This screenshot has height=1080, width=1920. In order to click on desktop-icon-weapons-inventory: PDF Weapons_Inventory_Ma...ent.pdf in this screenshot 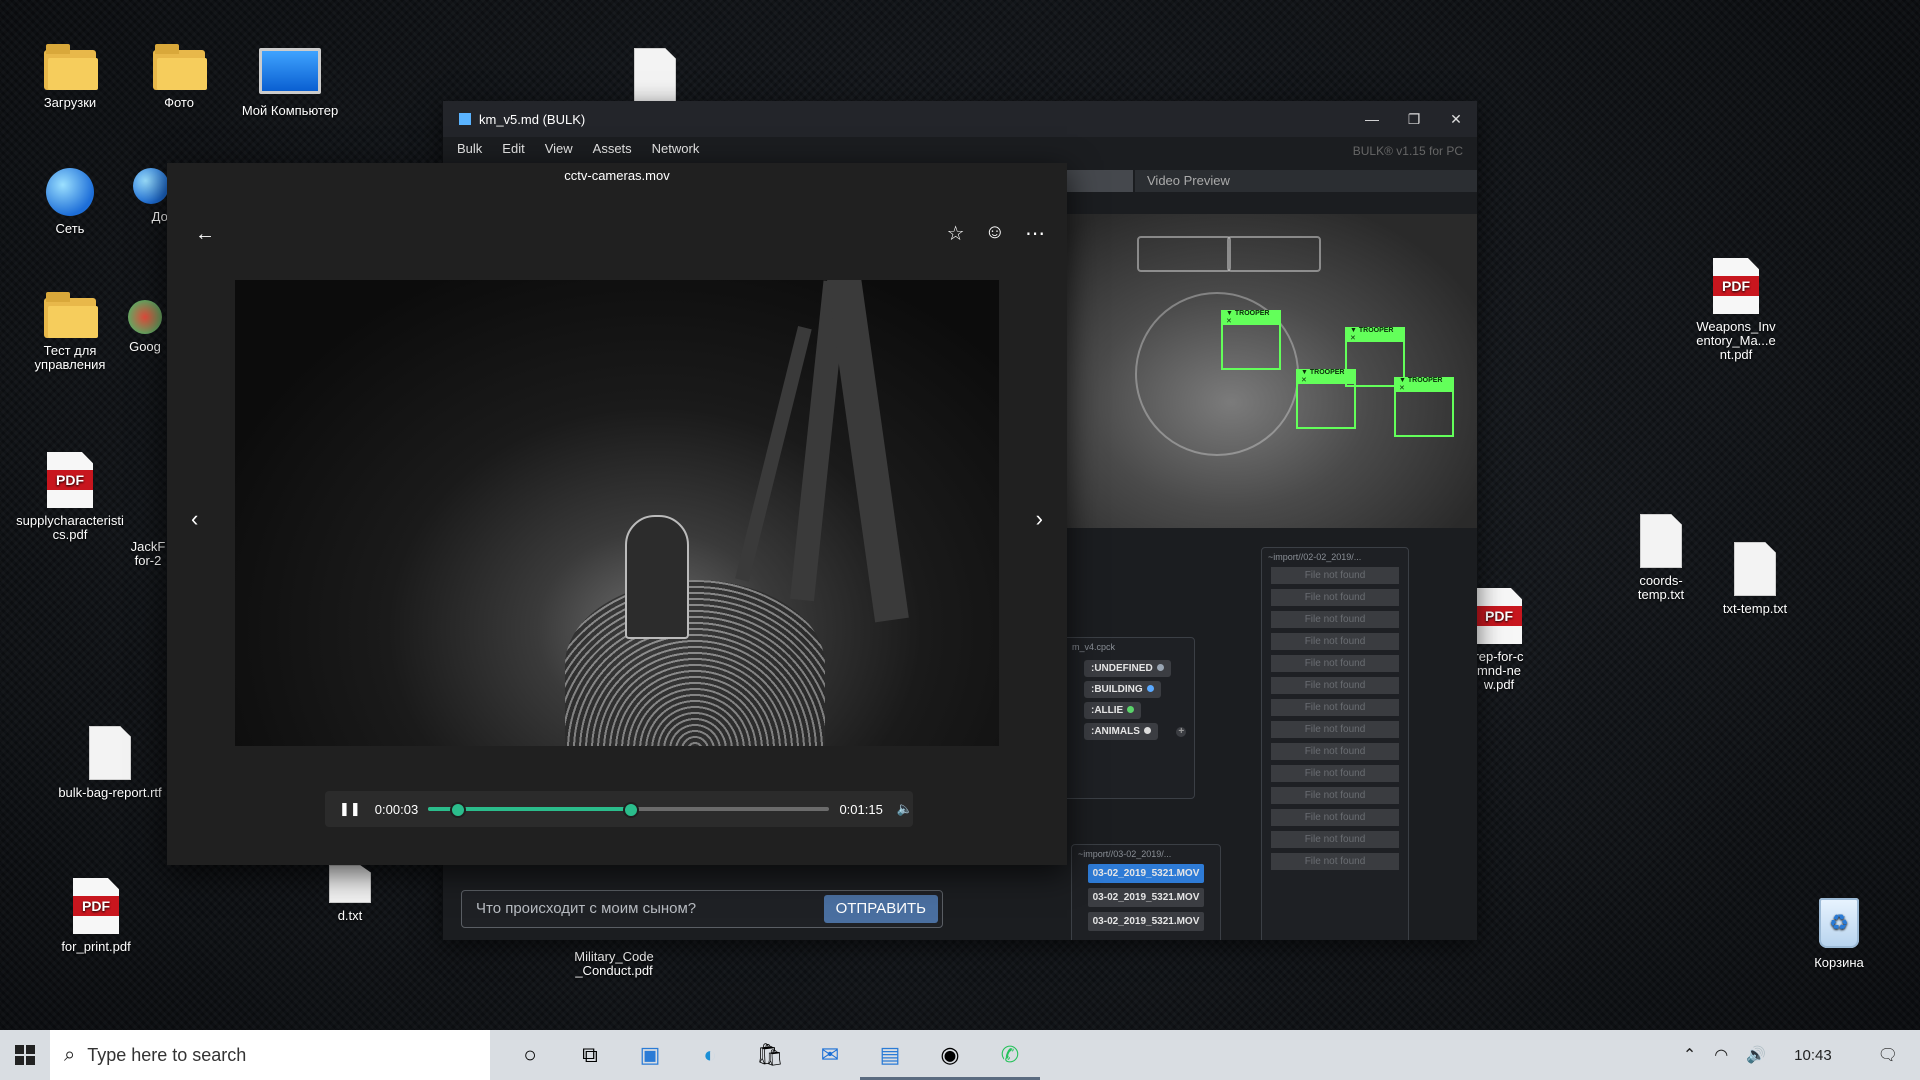, I will do `click(1736, 310)`.